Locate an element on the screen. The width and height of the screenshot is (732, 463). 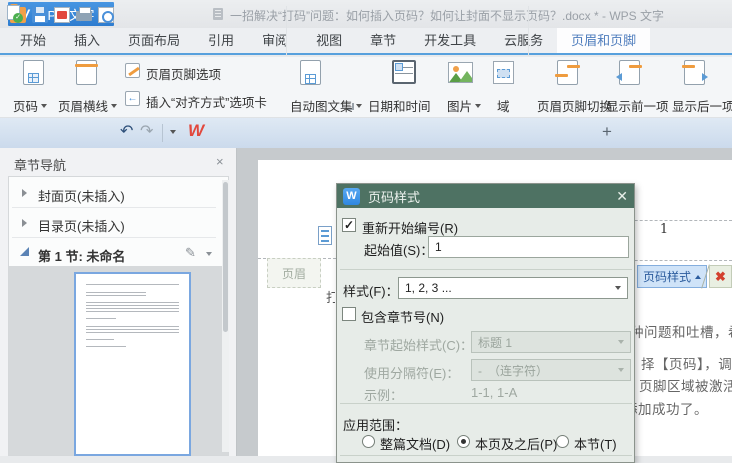
scope-whole-document-label: 整篇文档(D) is located at coordinates (415, 444).